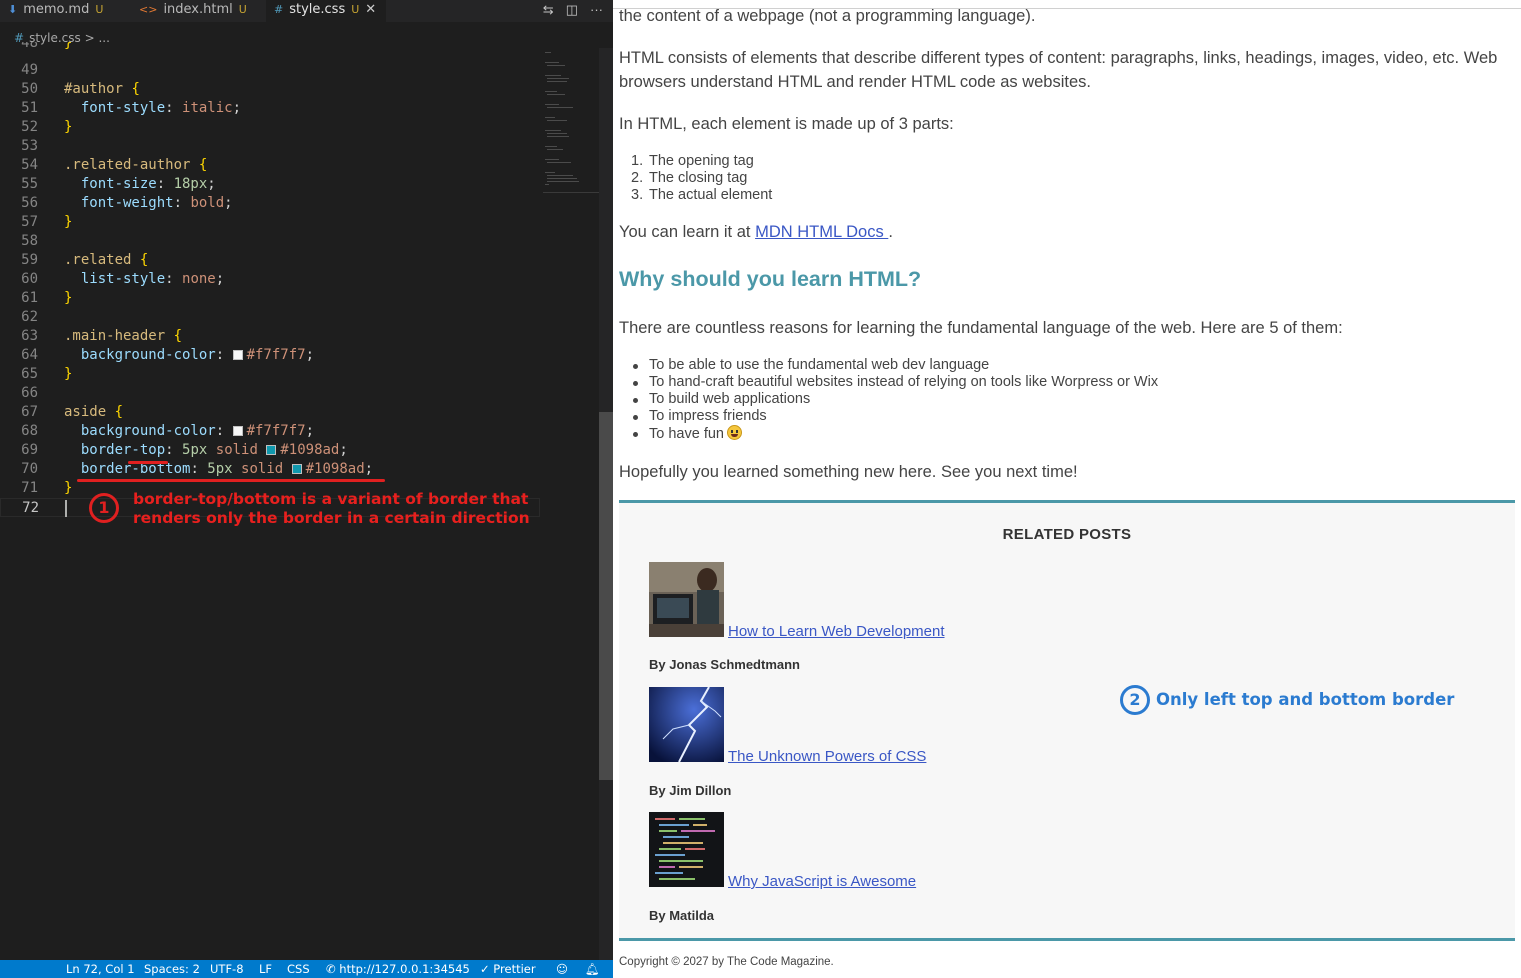 This screenshot has height=978, width=1521. Describe the element at coordinates (317, 9) in the screenshot. I see `tab-label: style.css` at that location.